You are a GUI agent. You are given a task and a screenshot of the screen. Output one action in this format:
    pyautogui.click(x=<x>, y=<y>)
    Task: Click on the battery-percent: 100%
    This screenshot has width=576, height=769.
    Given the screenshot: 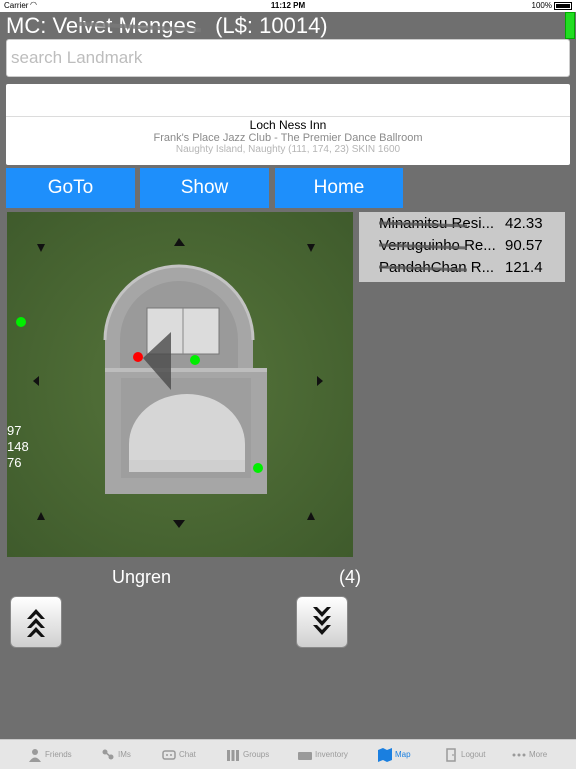 What is the action you would take?
    pyautogui.click(x=541, y=5)
    